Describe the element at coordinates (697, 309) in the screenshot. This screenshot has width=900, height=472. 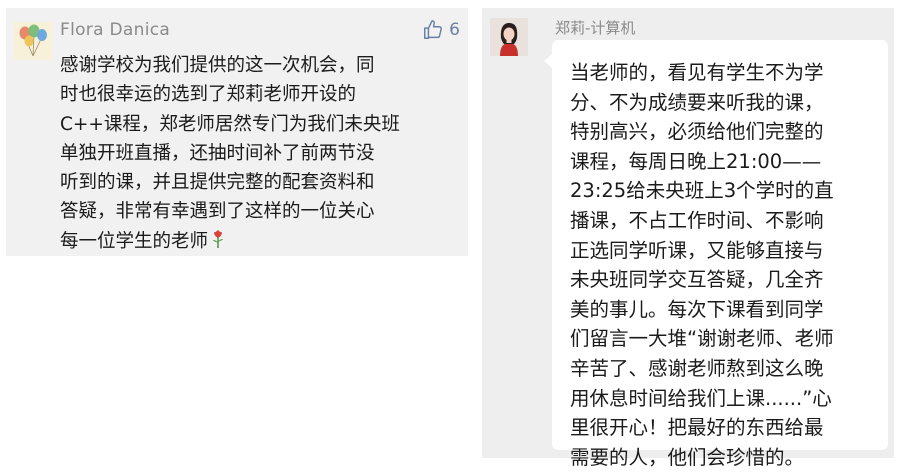
I see `reply-line: 美的事儿。每次下课看到同学` at that location.